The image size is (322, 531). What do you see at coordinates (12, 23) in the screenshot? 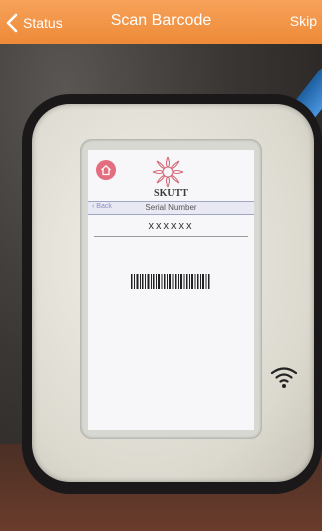
I see `chevron-left-icon` at bounding box center [12, 23].